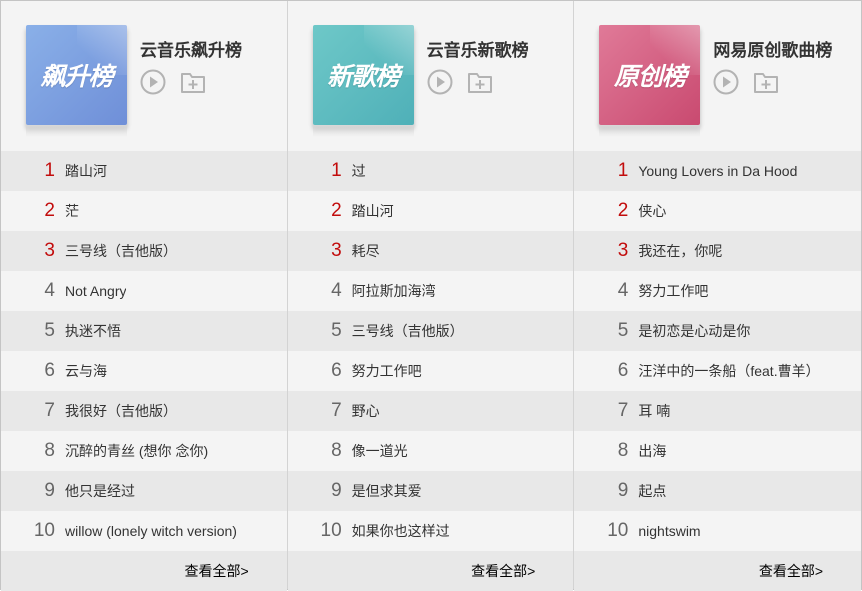 The width and height of the screenshot is (862, 591). Describe the element at coordinates (144, 211) in the screenshot. I see `song-row: 2茫` at that location.